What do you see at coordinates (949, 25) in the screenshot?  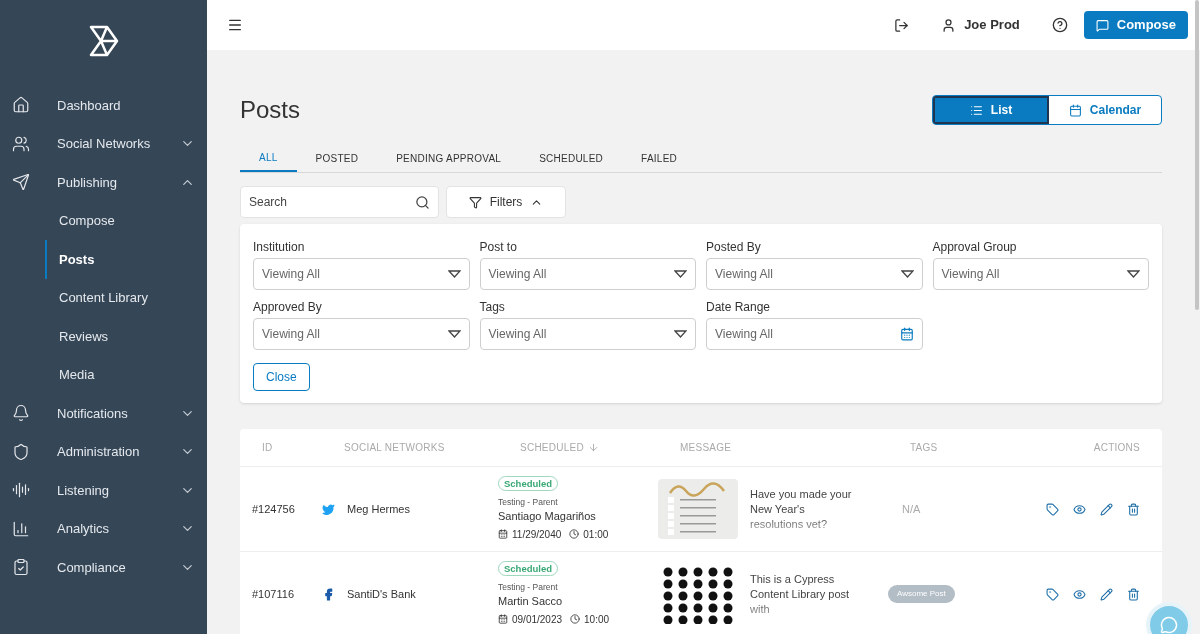 I see `user-icon` at bounding box center [949, 25].